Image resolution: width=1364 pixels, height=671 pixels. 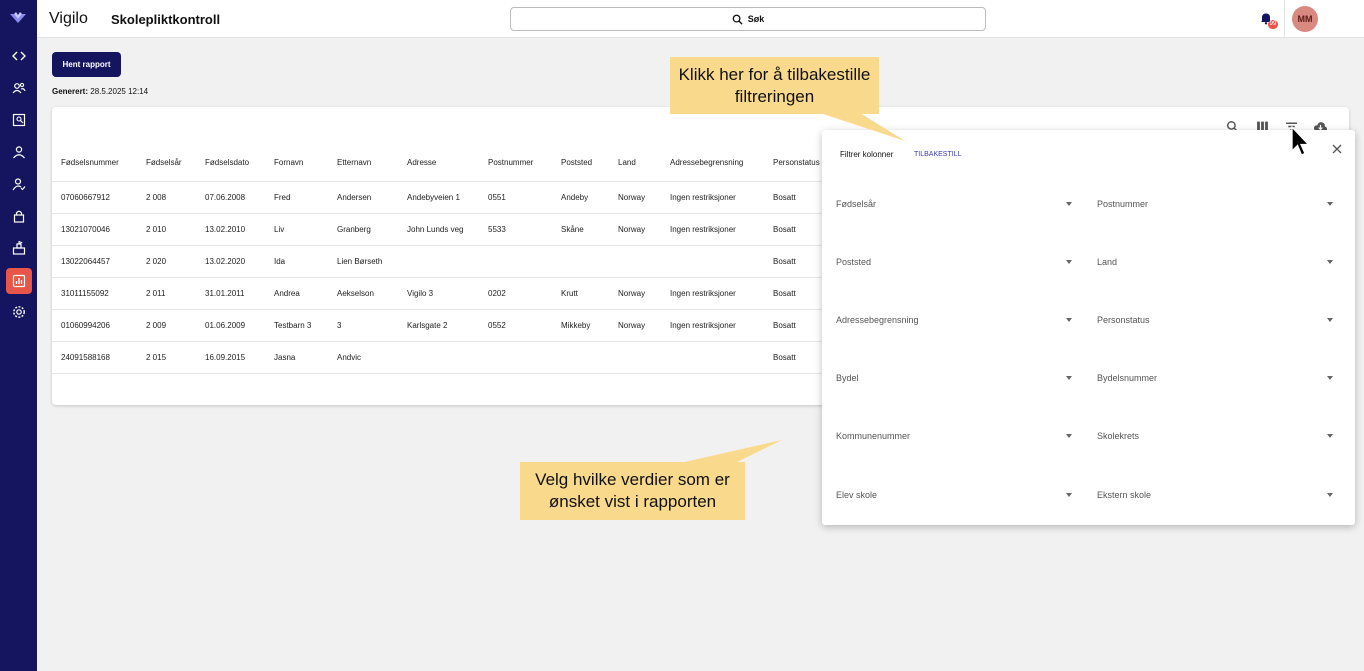 I want to click on filter-select-label: Postnummer, so click(x=1123, y=204).